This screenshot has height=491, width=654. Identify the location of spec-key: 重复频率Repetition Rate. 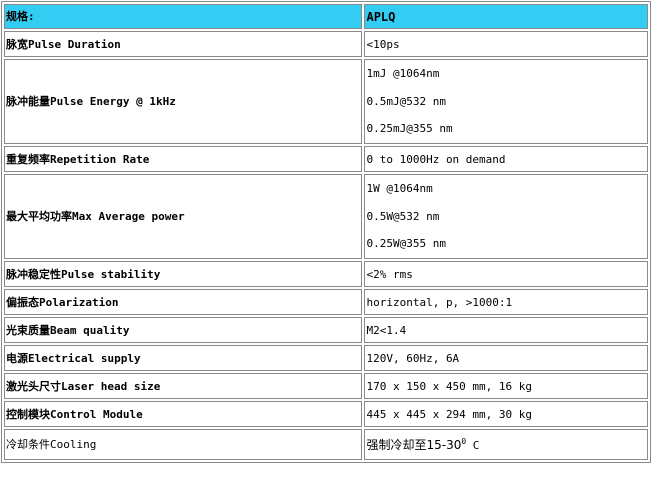
(183, 159).